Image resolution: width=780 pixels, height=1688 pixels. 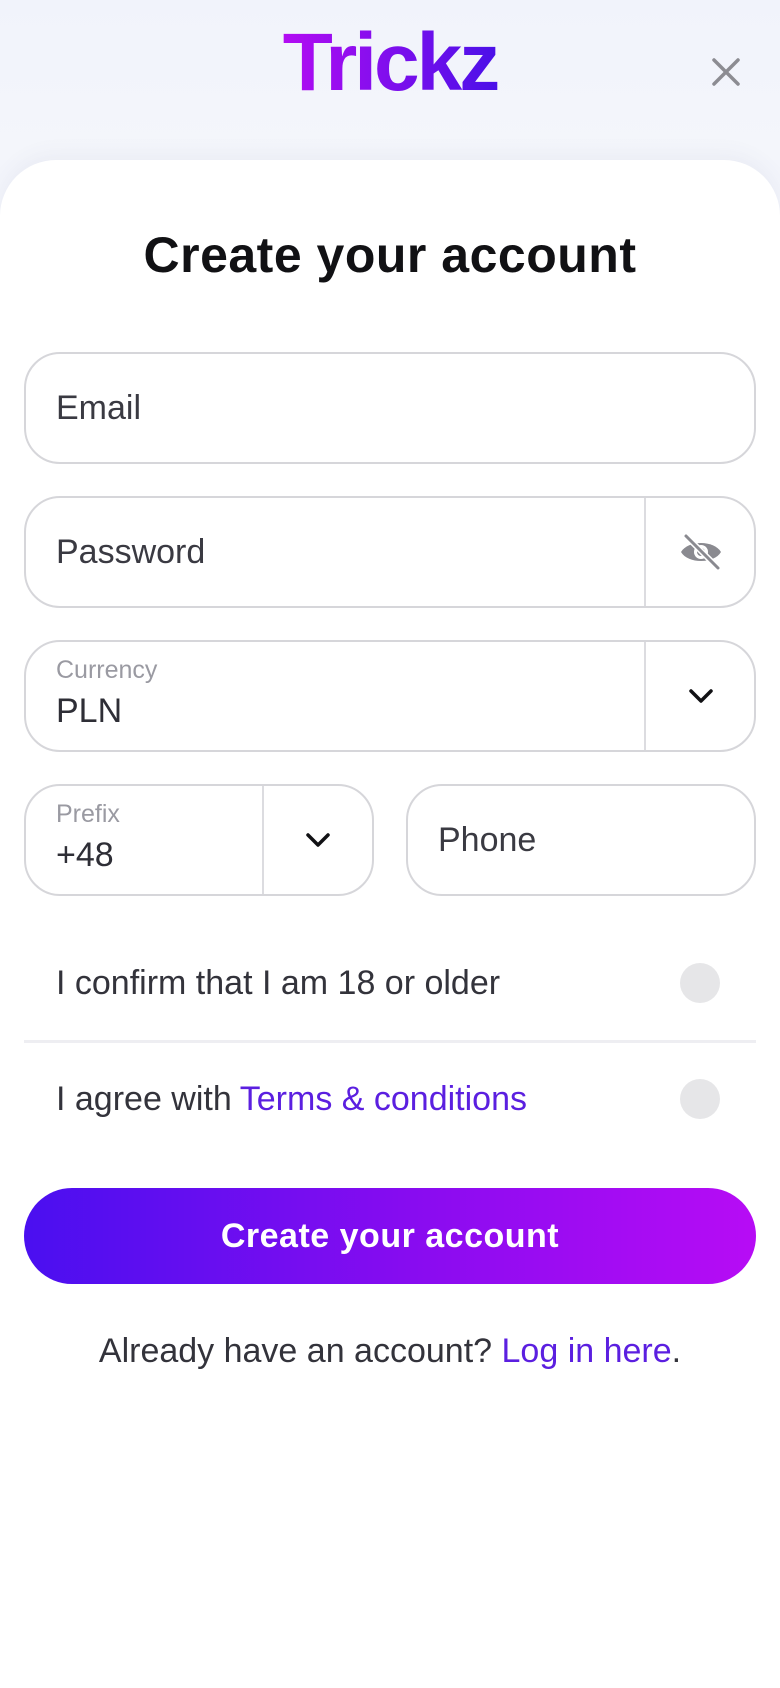 What do you see at coordinates (278, 982) in the screenshot?
I see `age-confirm-label: I confirm that I am 18 or older` at bounding box center [278, 982].